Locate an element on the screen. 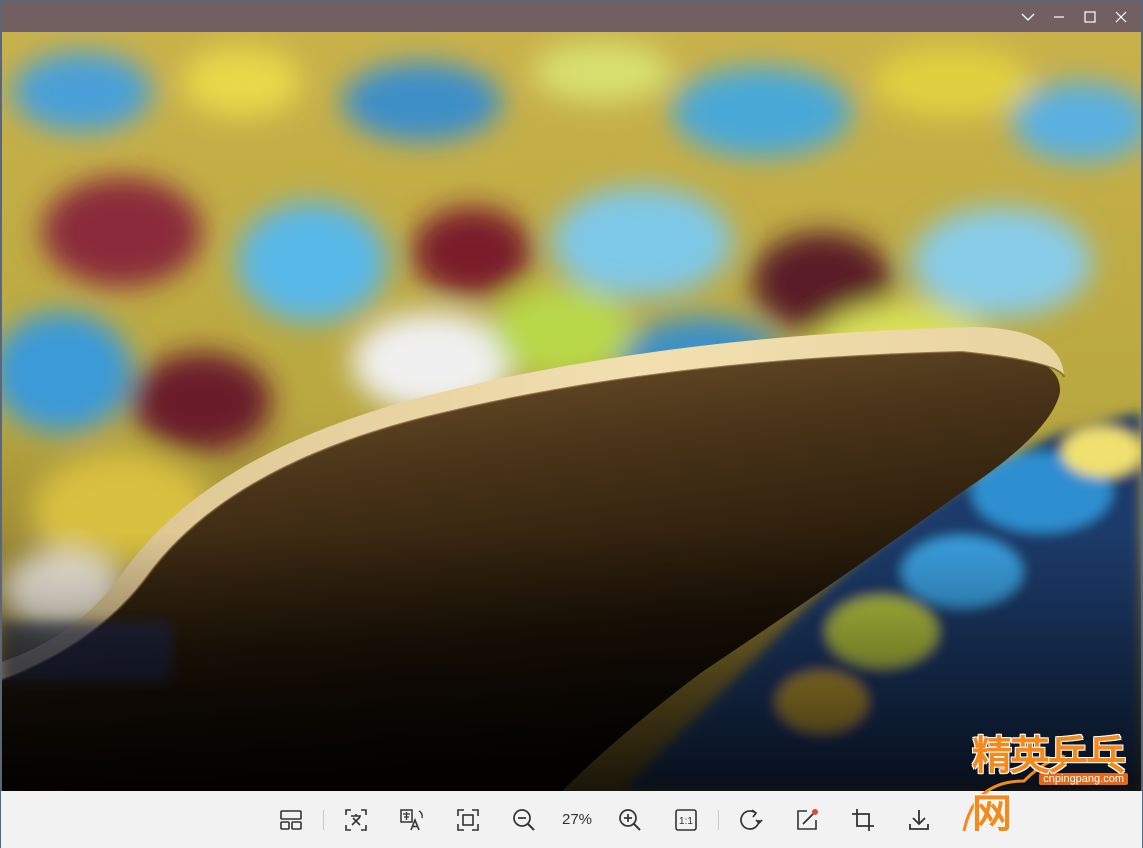  download-icon is located at coordinates (919, 819).